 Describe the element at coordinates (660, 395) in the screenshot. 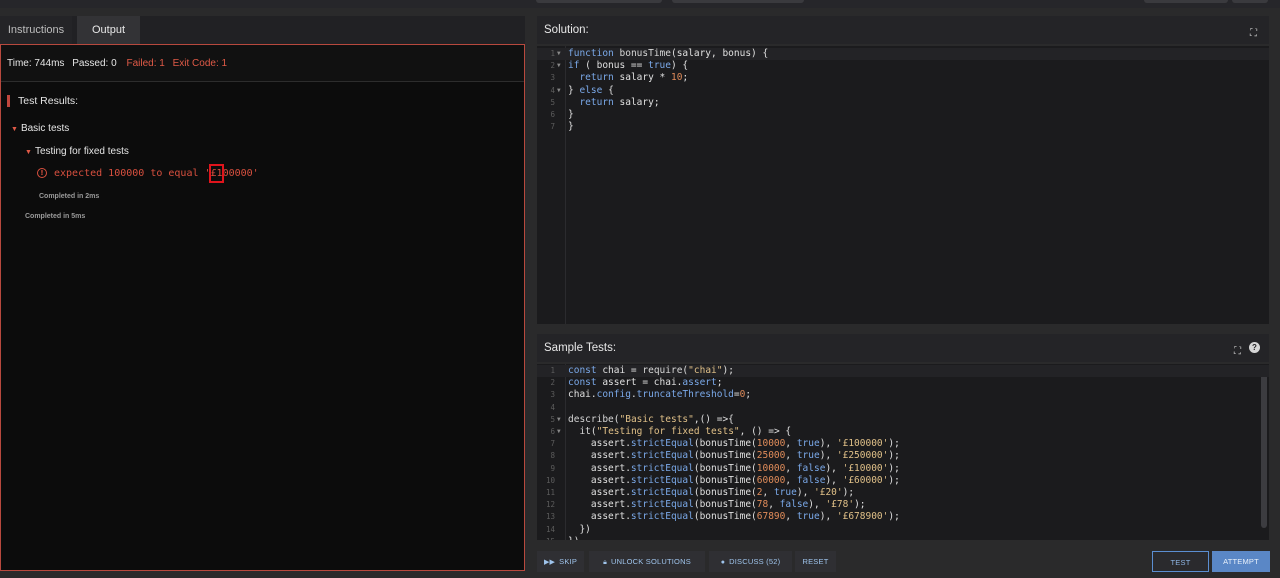

I see `code-text: chai.config.truncateThreshold=0;` at that location.